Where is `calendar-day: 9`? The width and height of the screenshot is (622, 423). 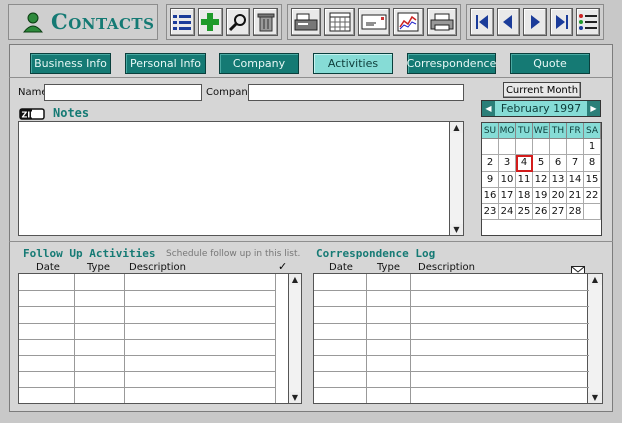 calendar-day: 9 is located at coordinates (490, 179).